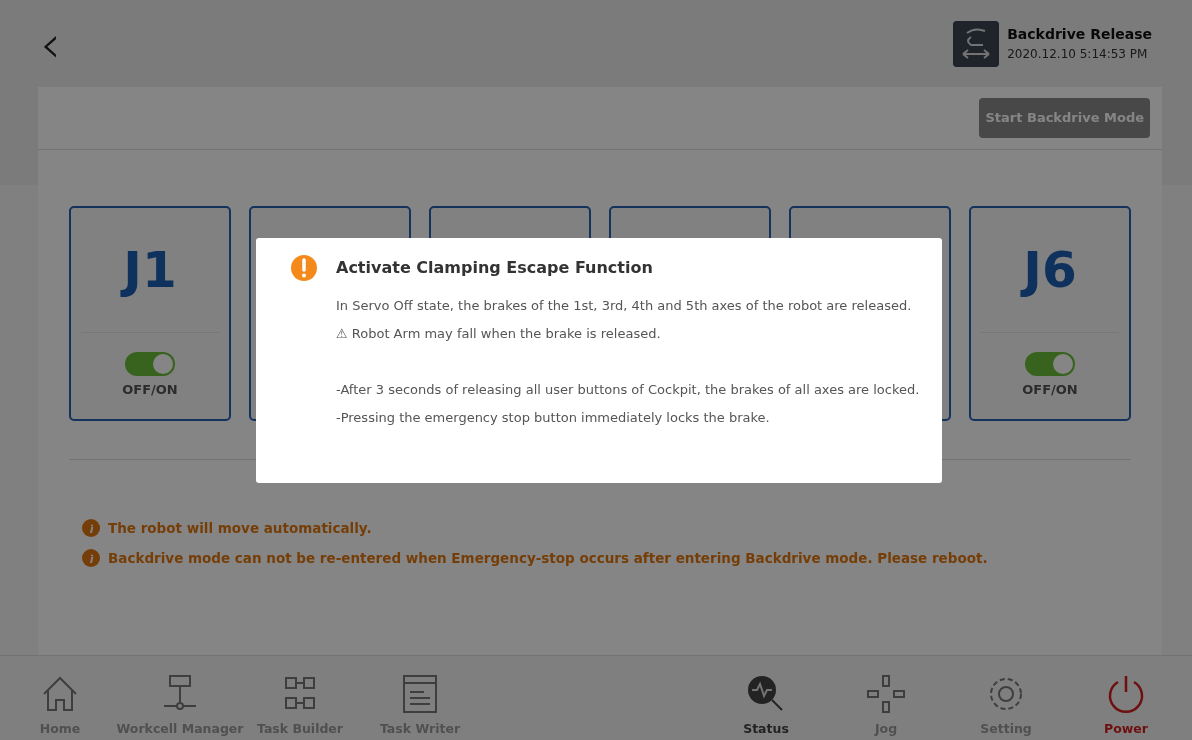  What do you see at coordinates (628, 390) in the screenshot?
I see `dialog-text: -After 3 seconds of releasing all user buttons of Cockpit, the brakes of all axes are locked.` at bounding box center [628, 390].